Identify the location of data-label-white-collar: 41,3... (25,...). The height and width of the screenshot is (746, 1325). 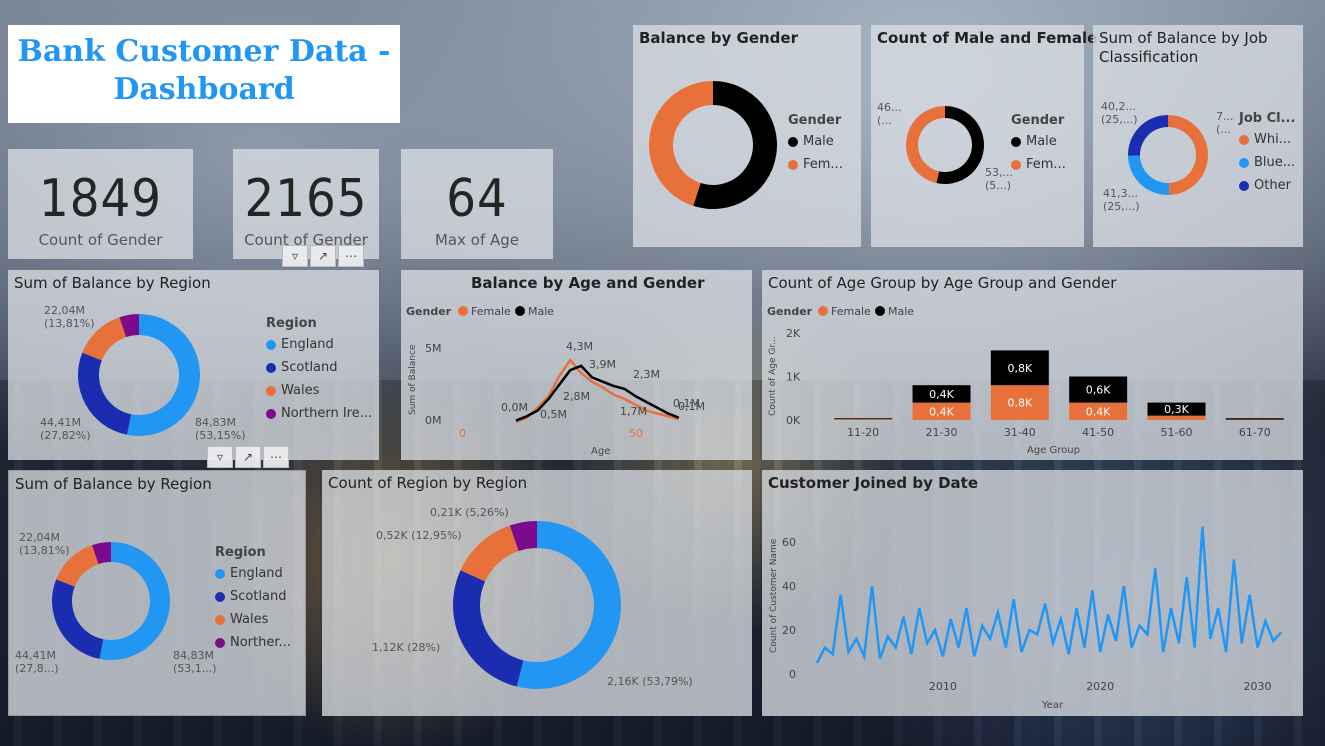
(1121, 200).